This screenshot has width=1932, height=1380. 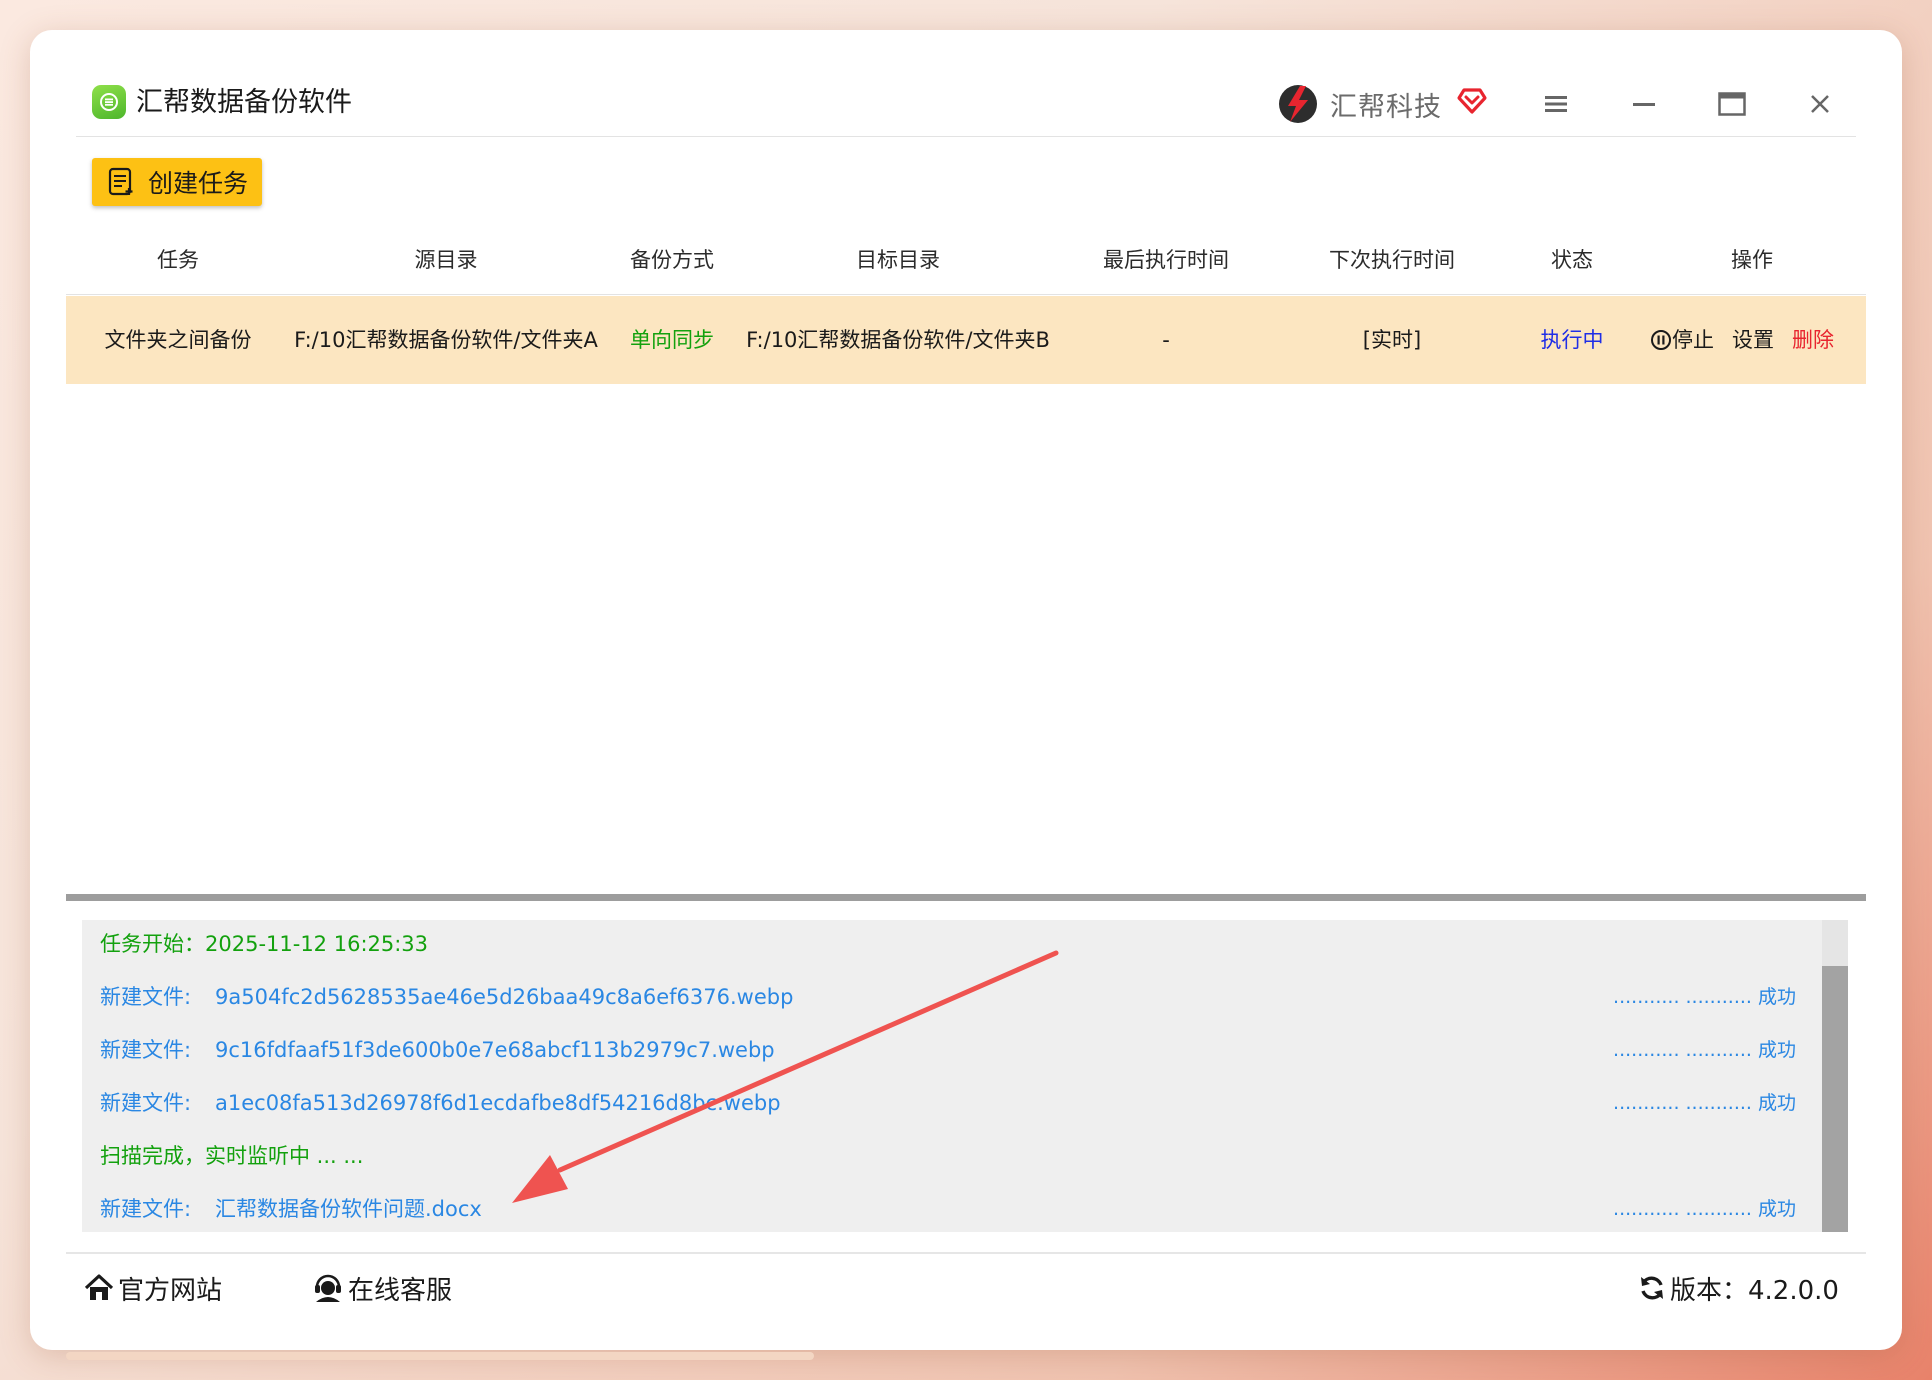 I want to click on col-header-status: 状态, so click(x=1572, y=260).